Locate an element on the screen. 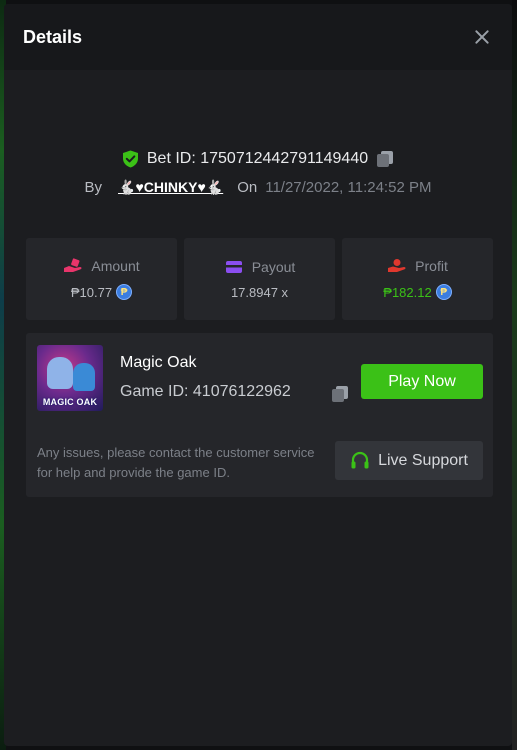 This screenshot has height=750, width=517. modal-header: Details is located at coordinates (258, 37).